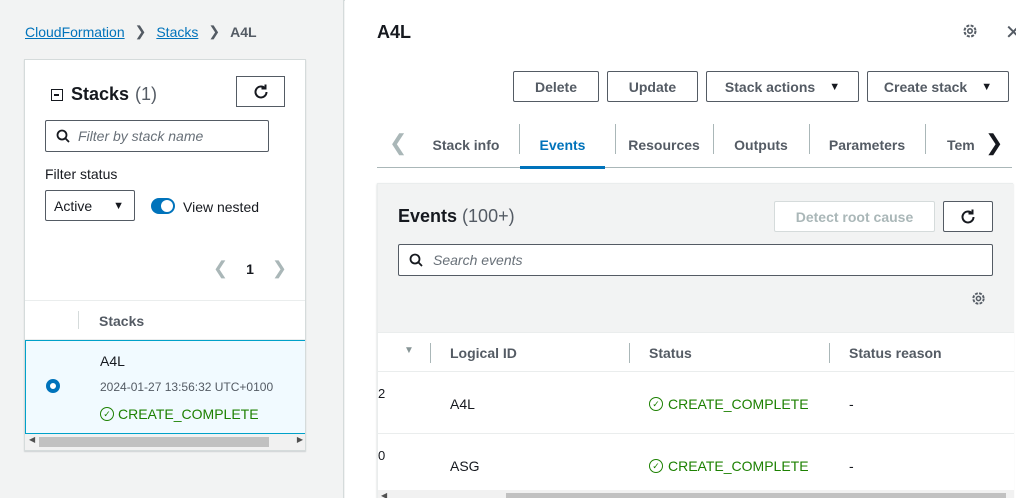 The image size is (1016, 498). What do you see at coordinates (670, 353) in the screenshot?
I see `col-status: Status` at bounding box center [670, 353].